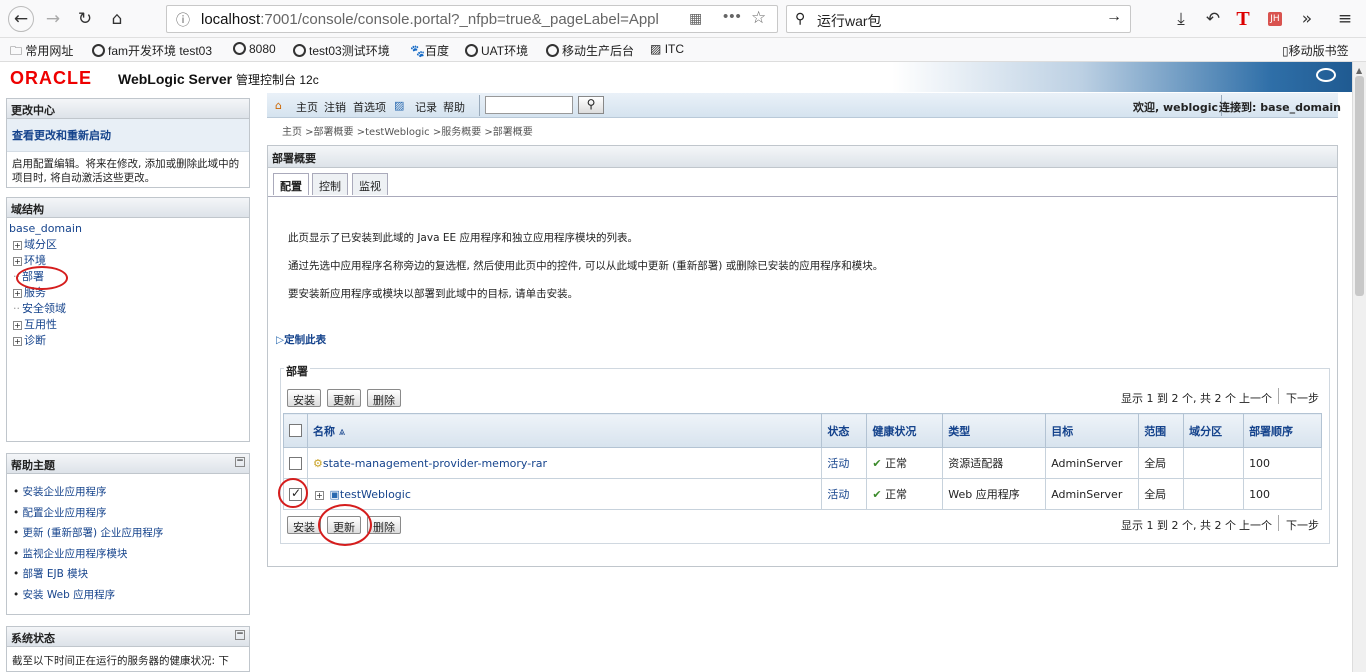 Image resolution: width=1366 pixels, height=672 pixels. I want to click on bookmark-item: 🗀 常用网址, so click(41, 52).